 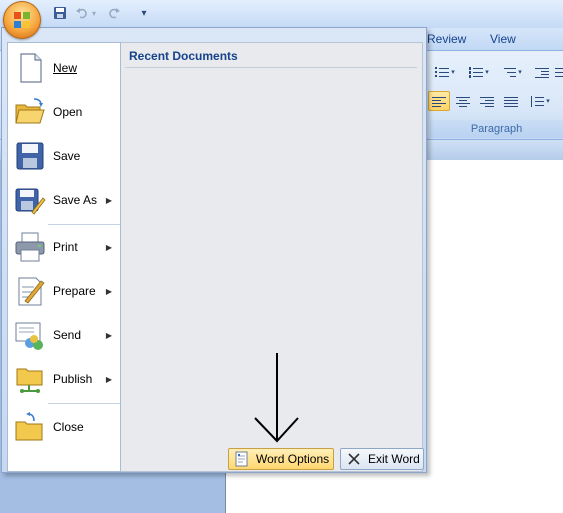 I want to click on align-left-icon, so click(x=439, y=101).